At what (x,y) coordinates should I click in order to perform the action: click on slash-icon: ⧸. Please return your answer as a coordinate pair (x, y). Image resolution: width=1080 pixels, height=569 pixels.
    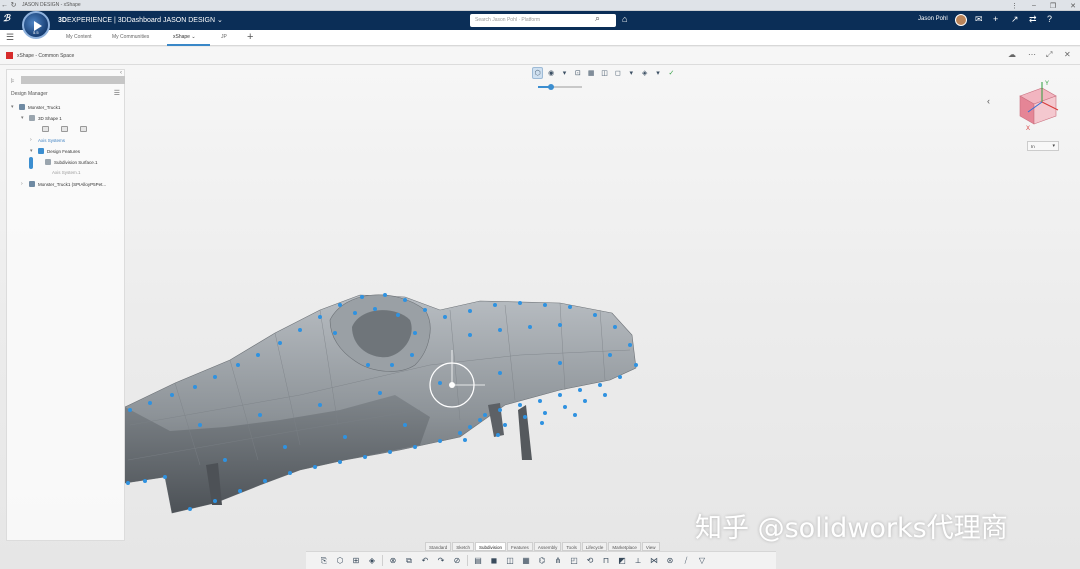
    Looking at the image, I should click on (686, 561).